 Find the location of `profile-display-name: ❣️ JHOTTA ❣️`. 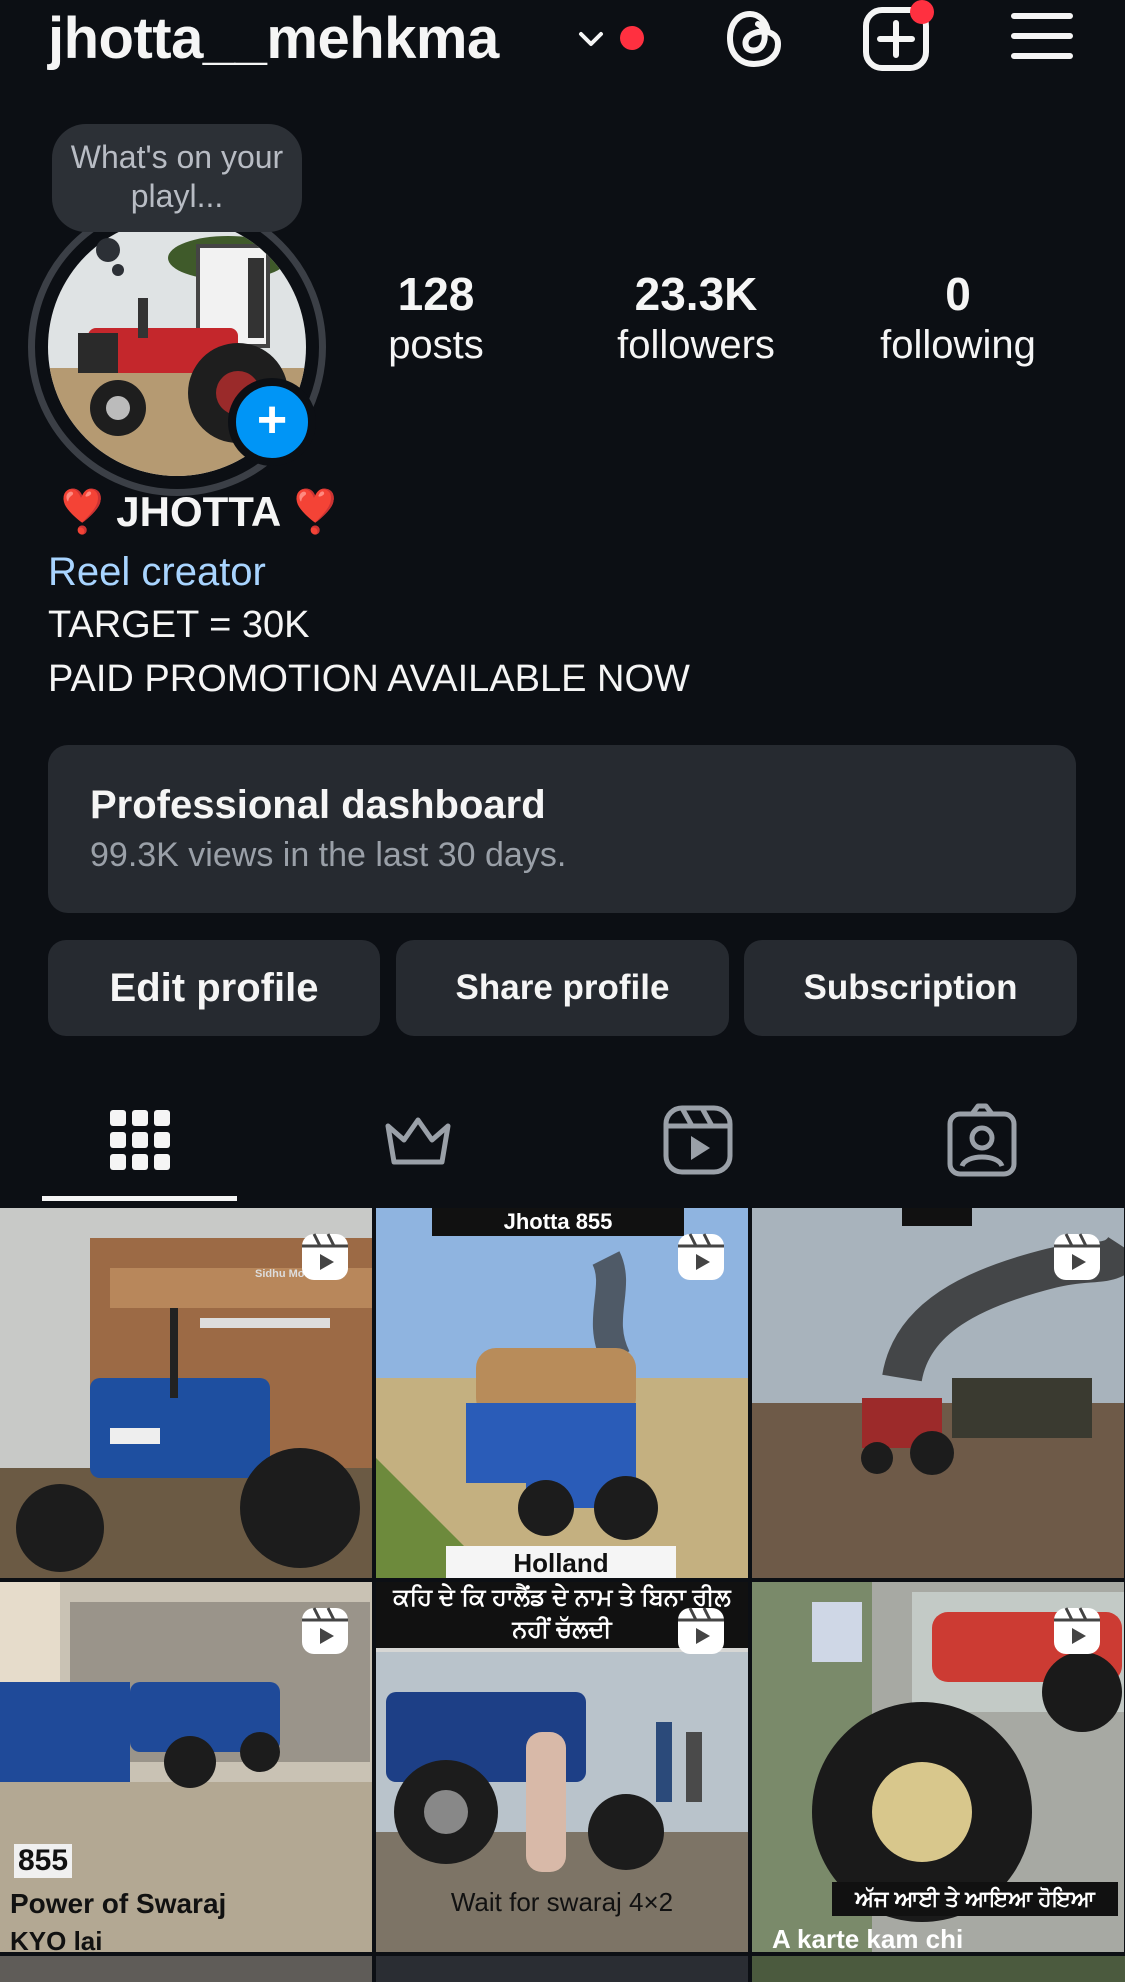

profile-display-name: ❣️ JHOTTA ❣️ is located at coordinates (198, 512).